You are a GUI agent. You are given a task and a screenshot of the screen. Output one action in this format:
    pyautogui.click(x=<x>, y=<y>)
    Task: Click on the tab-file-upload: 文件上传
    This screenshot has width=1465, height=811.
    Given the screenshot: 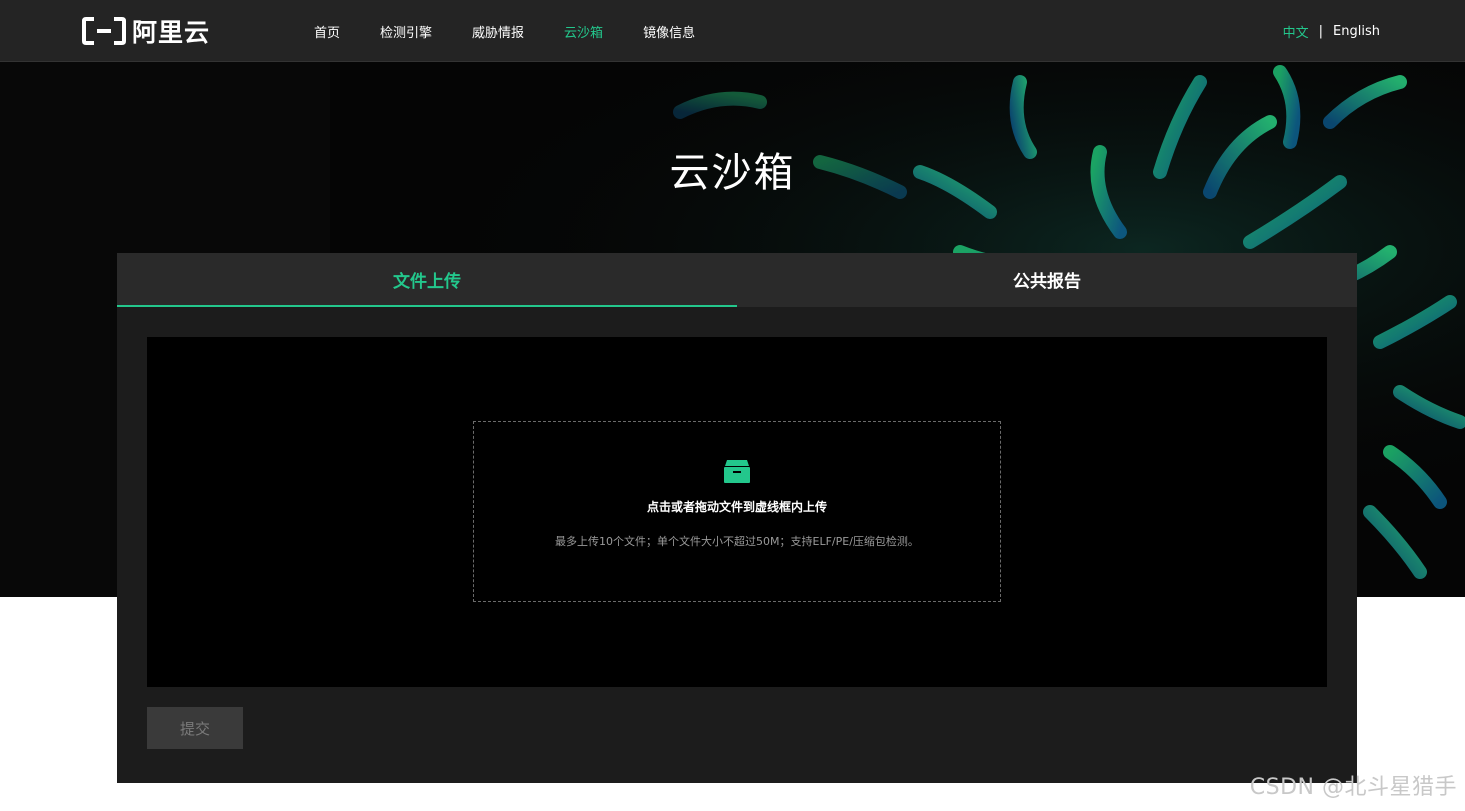 What is the action you would take?
    pyautogui.click(x=427, y=280)
    